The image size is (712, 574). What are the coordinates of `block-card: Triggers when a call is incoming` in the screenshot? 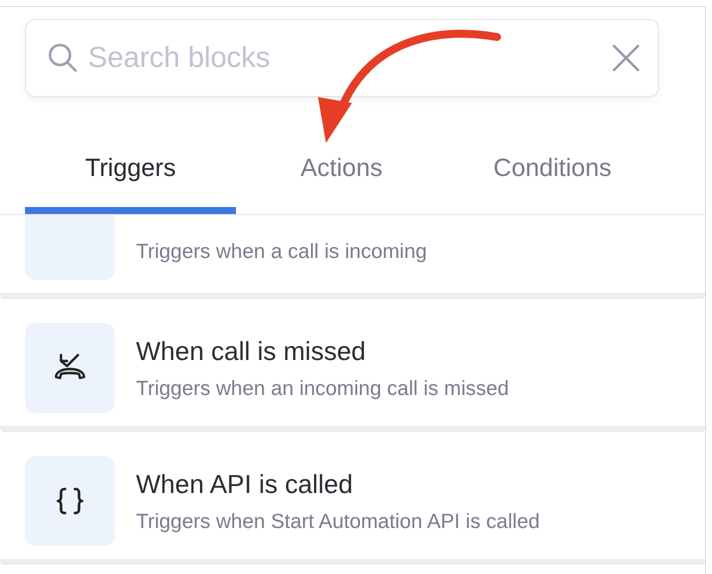 It's located at (352, 257).